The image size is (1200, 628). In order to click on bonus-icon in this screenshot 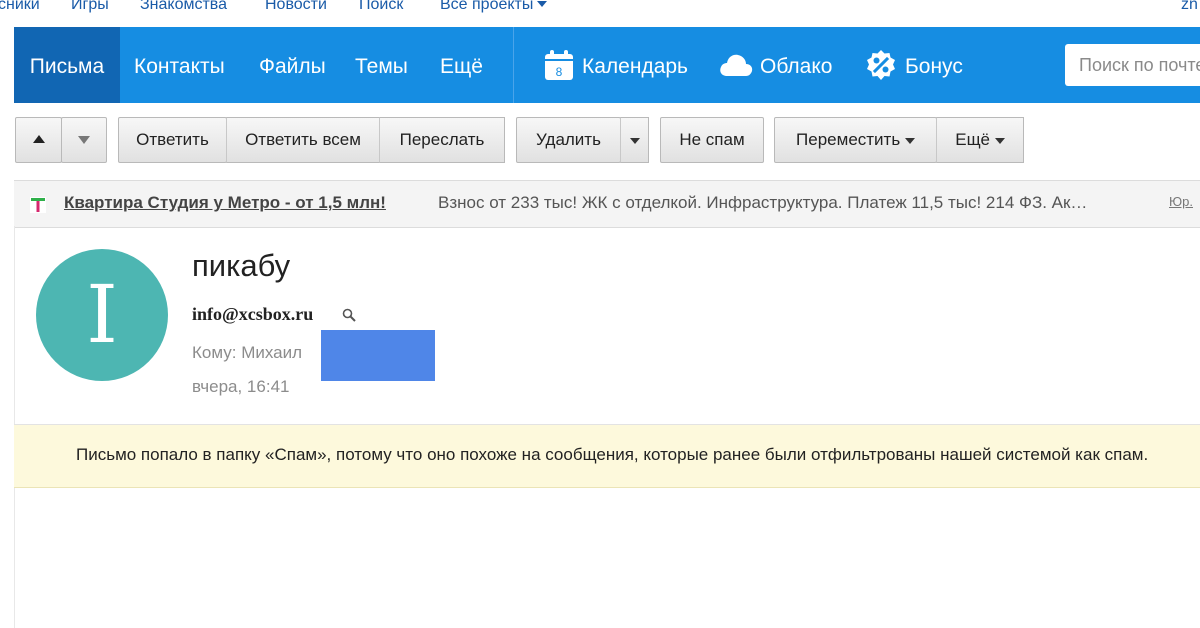, I will do `click(881, 65)`.